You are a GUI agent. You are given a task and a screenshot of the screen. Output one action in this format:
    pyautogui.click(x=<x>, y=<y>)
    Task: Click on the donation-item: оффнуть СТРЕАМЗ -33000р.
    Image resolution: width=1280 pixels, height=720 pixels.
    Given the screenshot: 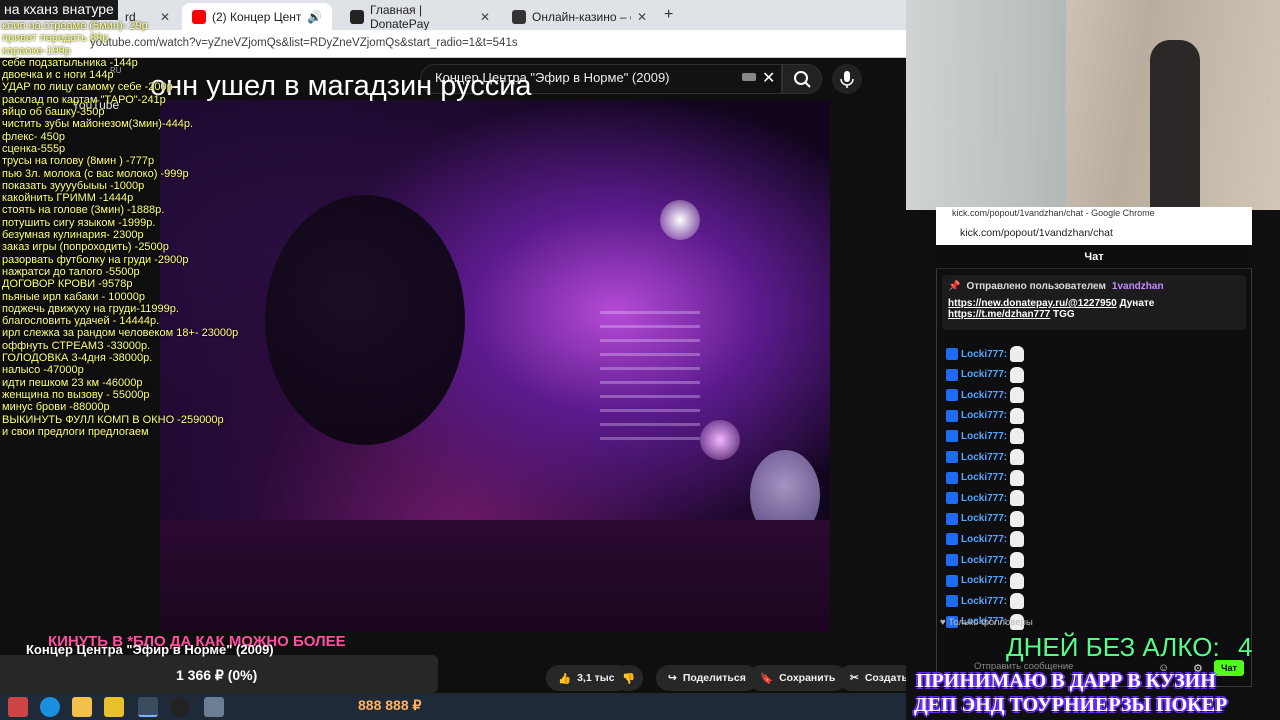 What is the action you would take?
    pyautogui.click(x=76, y=345)
    